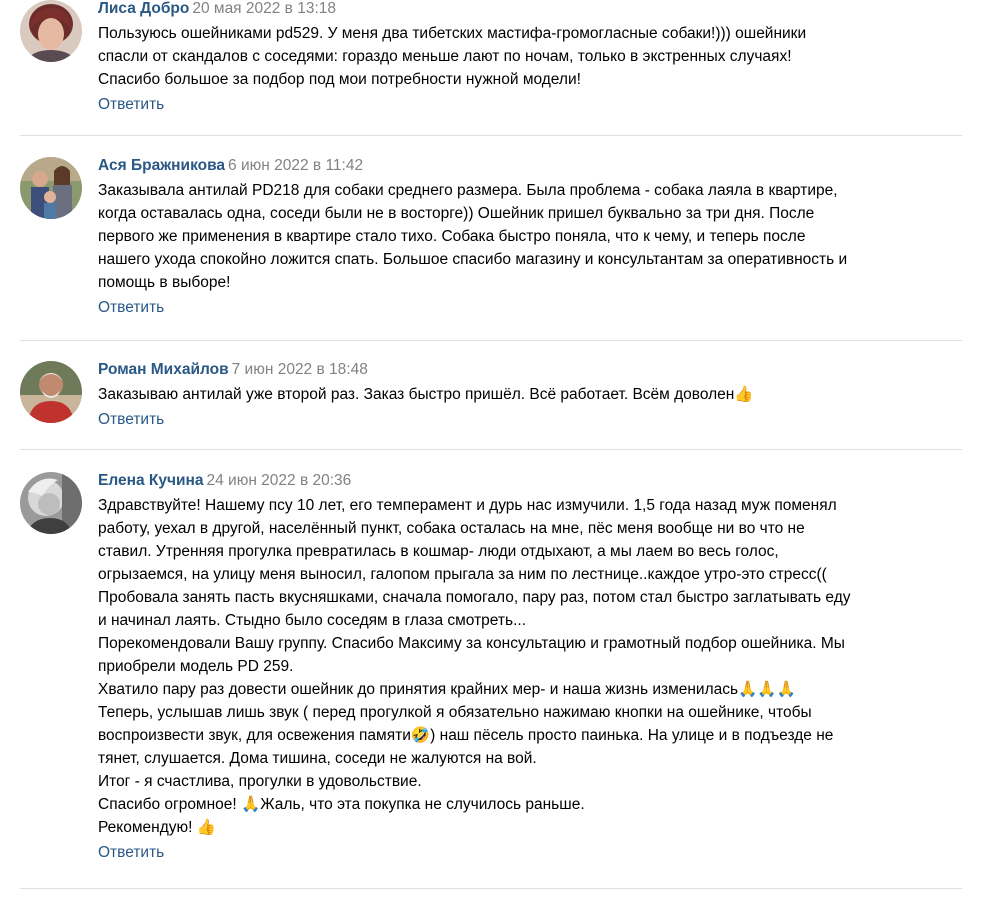 This screenshot has height=900, width=983. What do you see at coordinates (529, 166) in the screenshot?
I see `comment-meta: Ася Бражникова 6 июн 2022 в 11:42` at bounding box center [529, 166].